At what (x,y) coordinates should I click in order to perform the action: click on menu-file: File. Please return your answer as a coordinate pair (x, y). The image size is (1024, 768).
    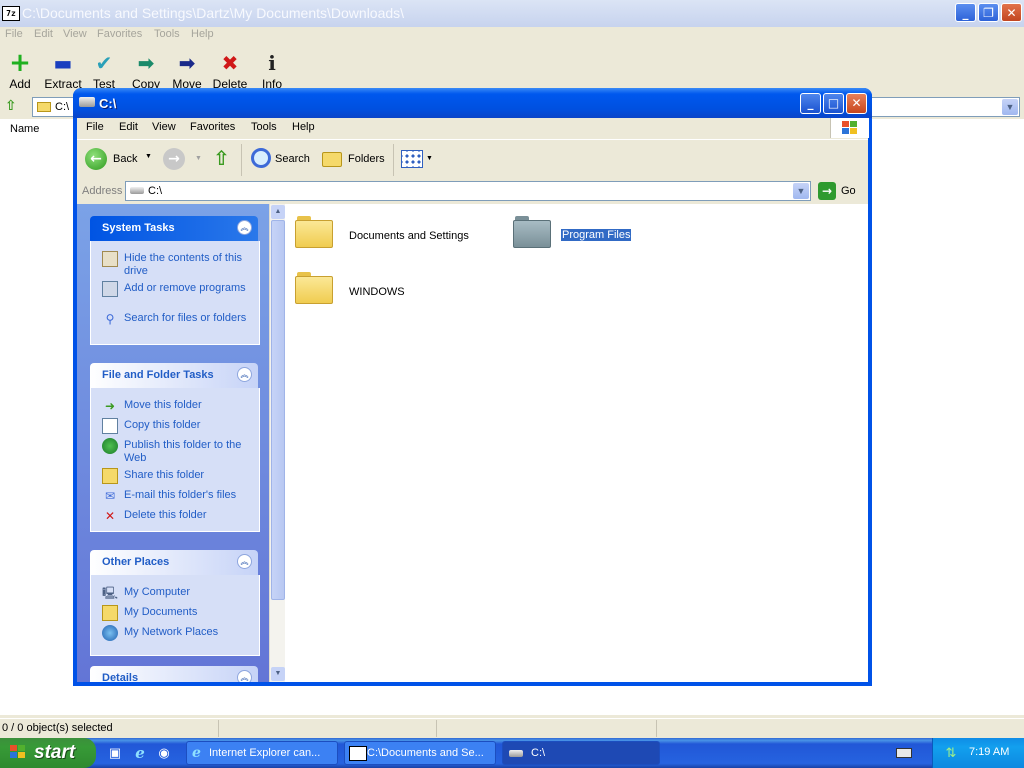
    Looking at the image, I should click on (95, 127).